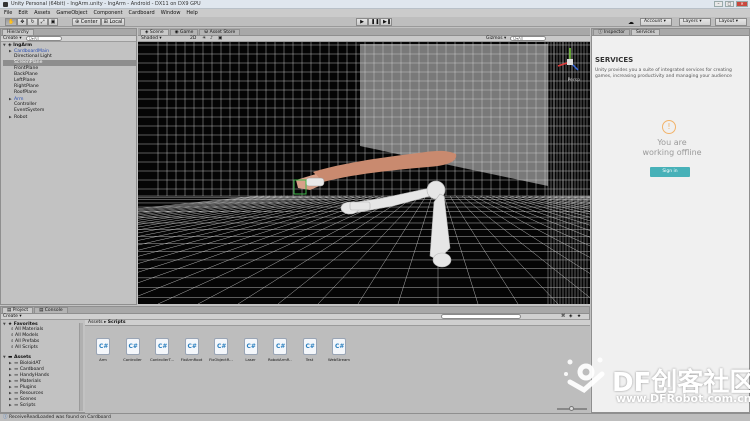 This screenshot has width=750, height=421. Describe the element at coordinates (26, 68) in the screenshot. I see `hierarchy-item-label: FrontPlane` at that location.